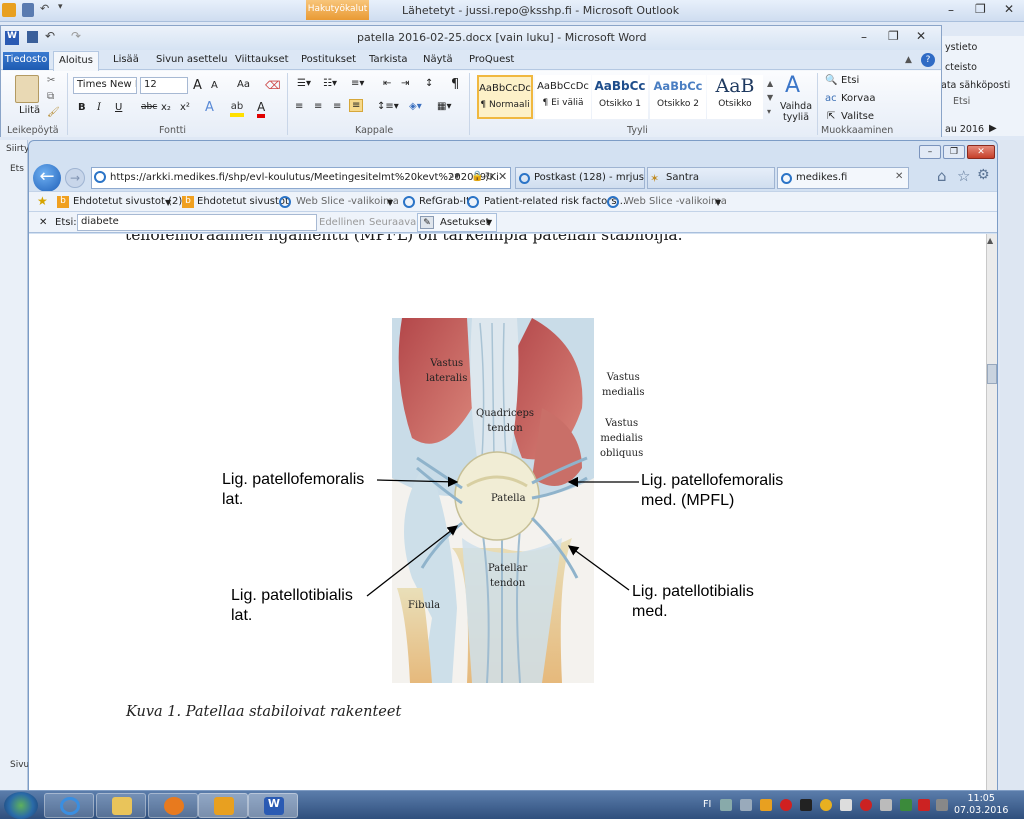 The height and width of the screenshot is (819, 1024). What do you see at coordinates (17, 169) in the screenshot?
I see `nav-search-label: Ets` at bounding box center [17, 169].